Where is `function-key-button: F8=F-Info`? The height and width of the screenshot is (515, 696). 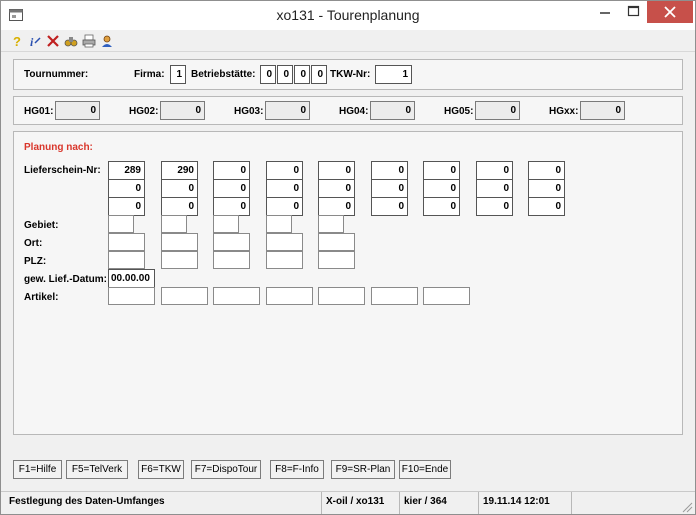 function-key-button: F8=F-Info is located at coordinates (297, 469).